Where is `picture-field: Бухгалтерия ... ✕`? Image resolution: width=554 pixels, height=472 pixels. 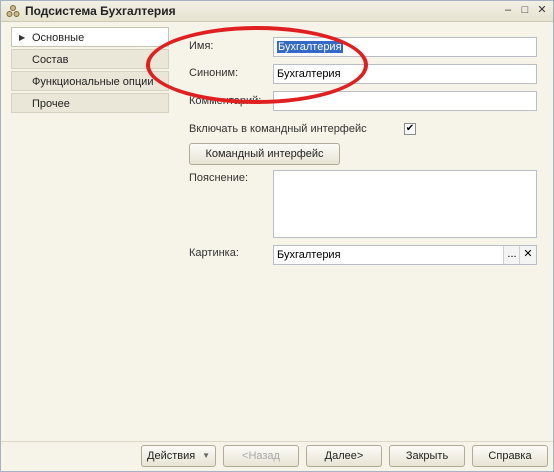
picture-field: Бухгалтерия ... ✕ is located at coordinates (405, 255).